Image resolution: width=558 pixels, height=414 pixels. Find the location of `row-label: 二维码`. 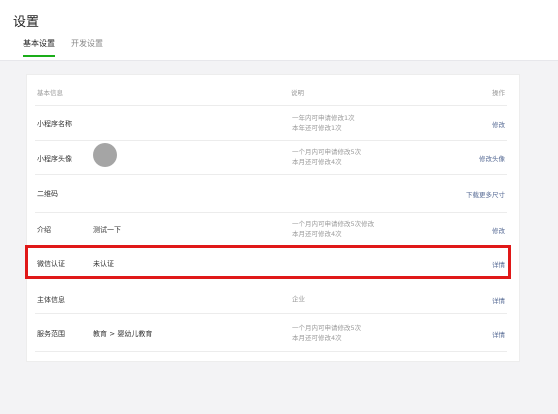

row-label: 二维码 is located at coordinates (47, 194).